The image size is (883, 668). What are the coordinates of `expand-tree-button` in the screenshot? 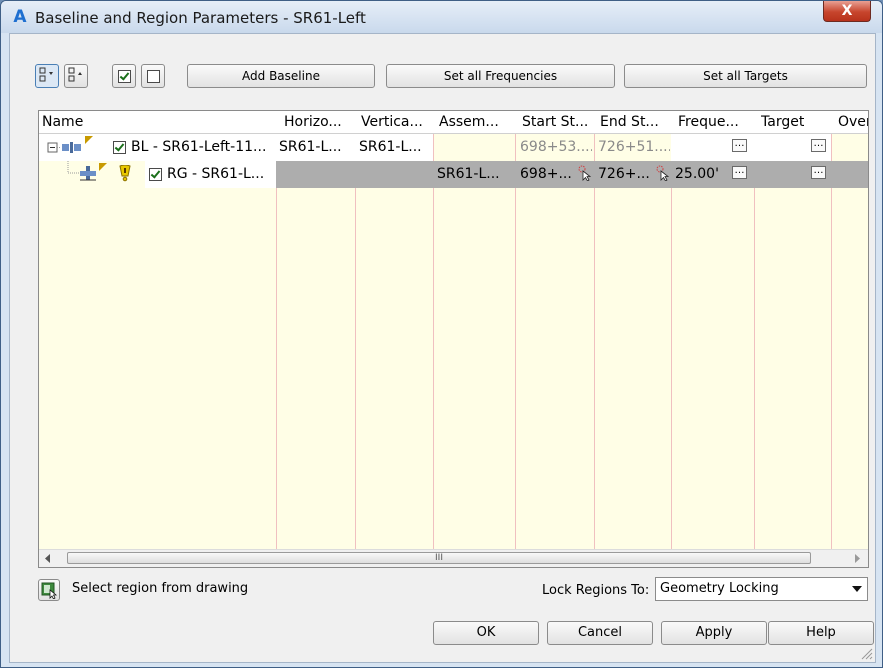 It's located at (47, 76).